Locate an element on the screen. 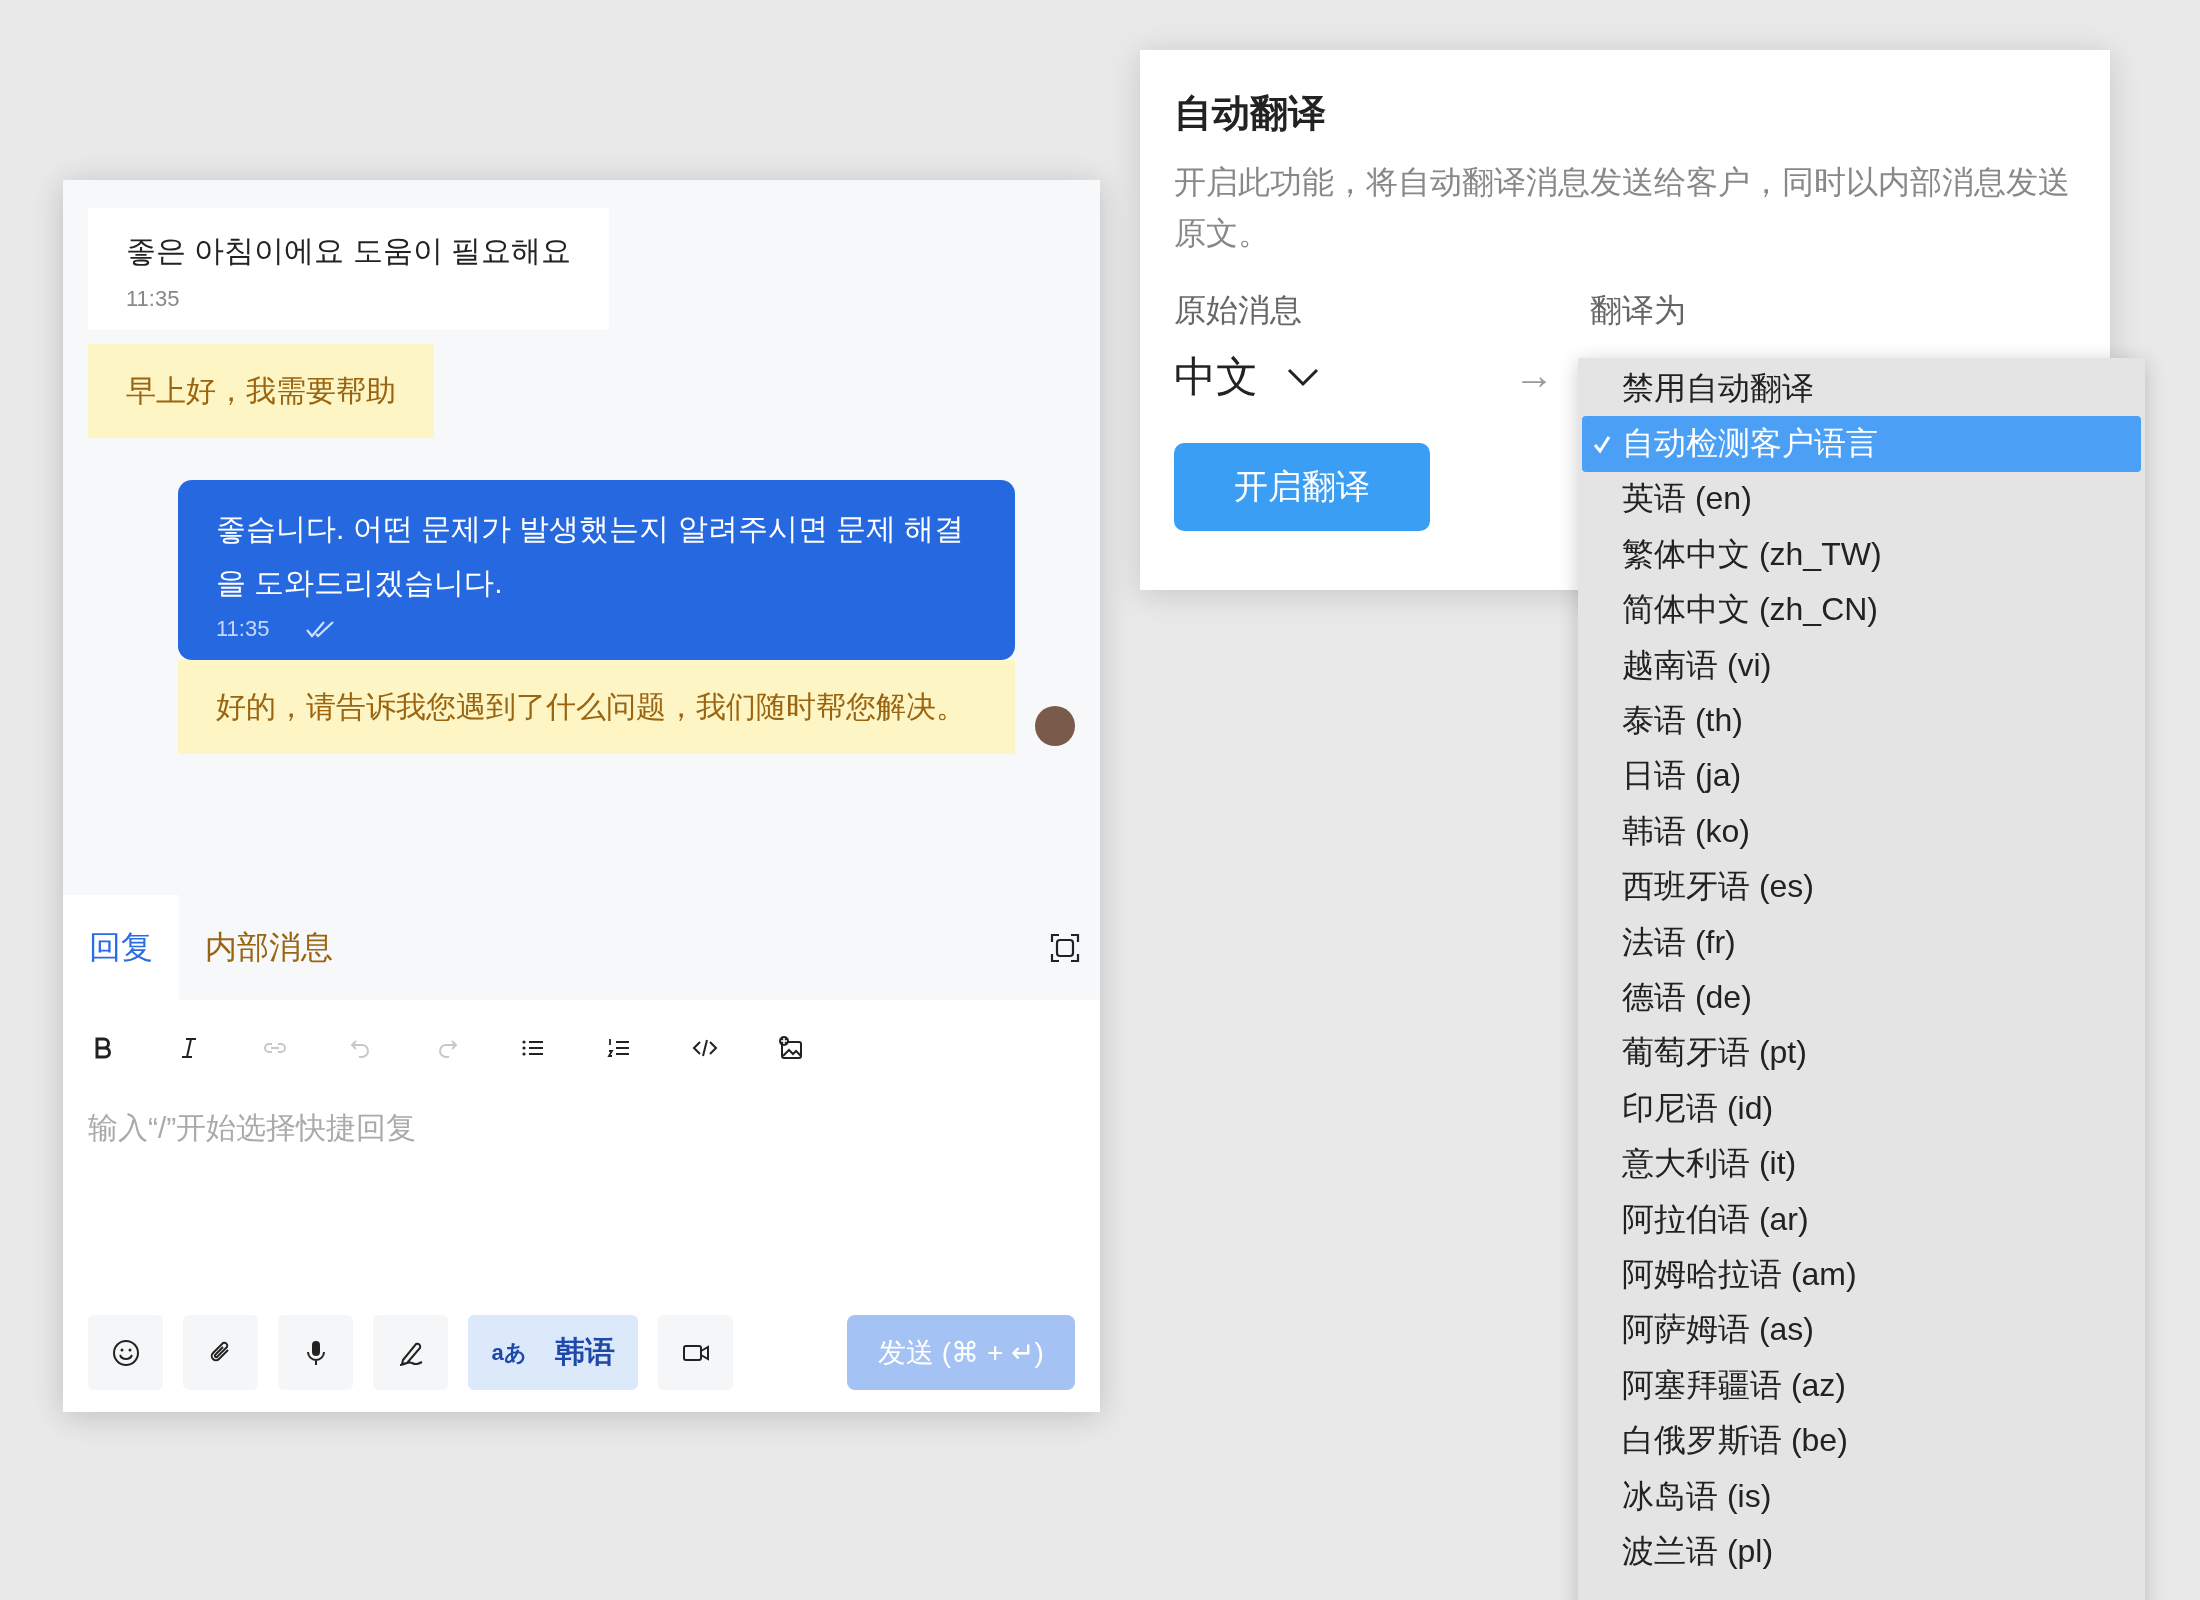 Image resolution: width=2200 pixels, height=1600 pixels. avatar is located at coordinates (1055, 726).